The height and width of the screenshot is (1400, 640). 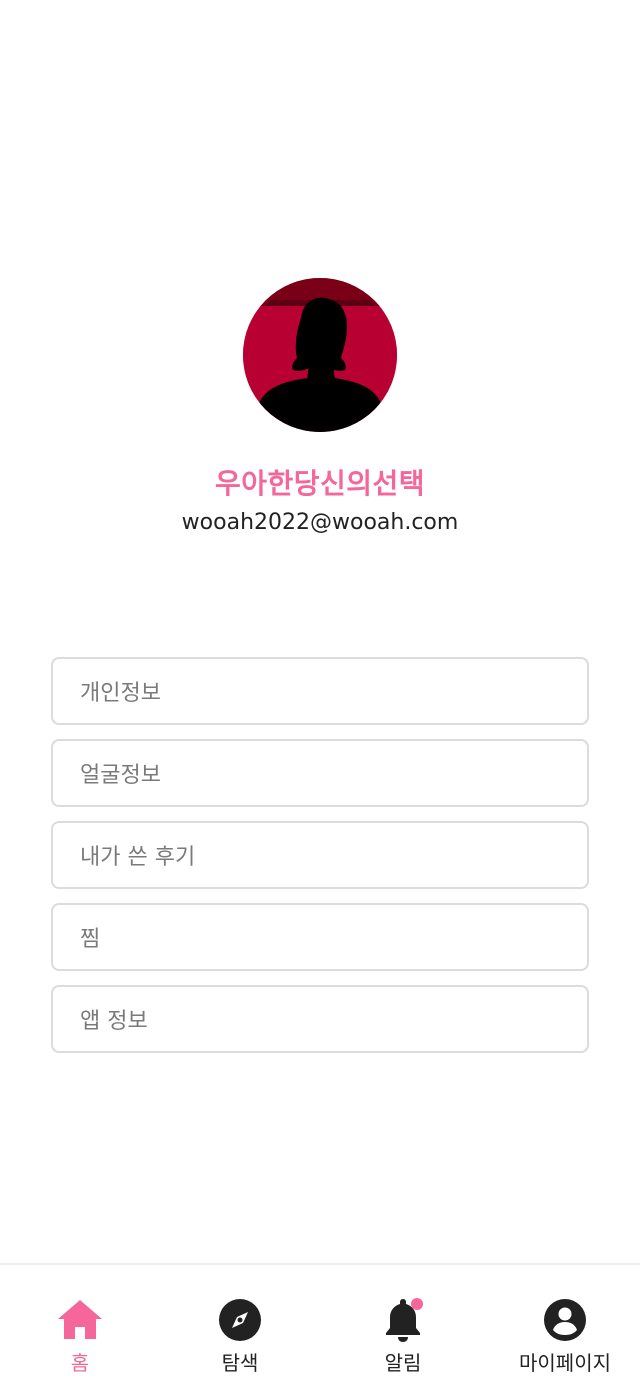 I want to click on tab-mypage: 마이페이지, so click(x=562, y=1332).